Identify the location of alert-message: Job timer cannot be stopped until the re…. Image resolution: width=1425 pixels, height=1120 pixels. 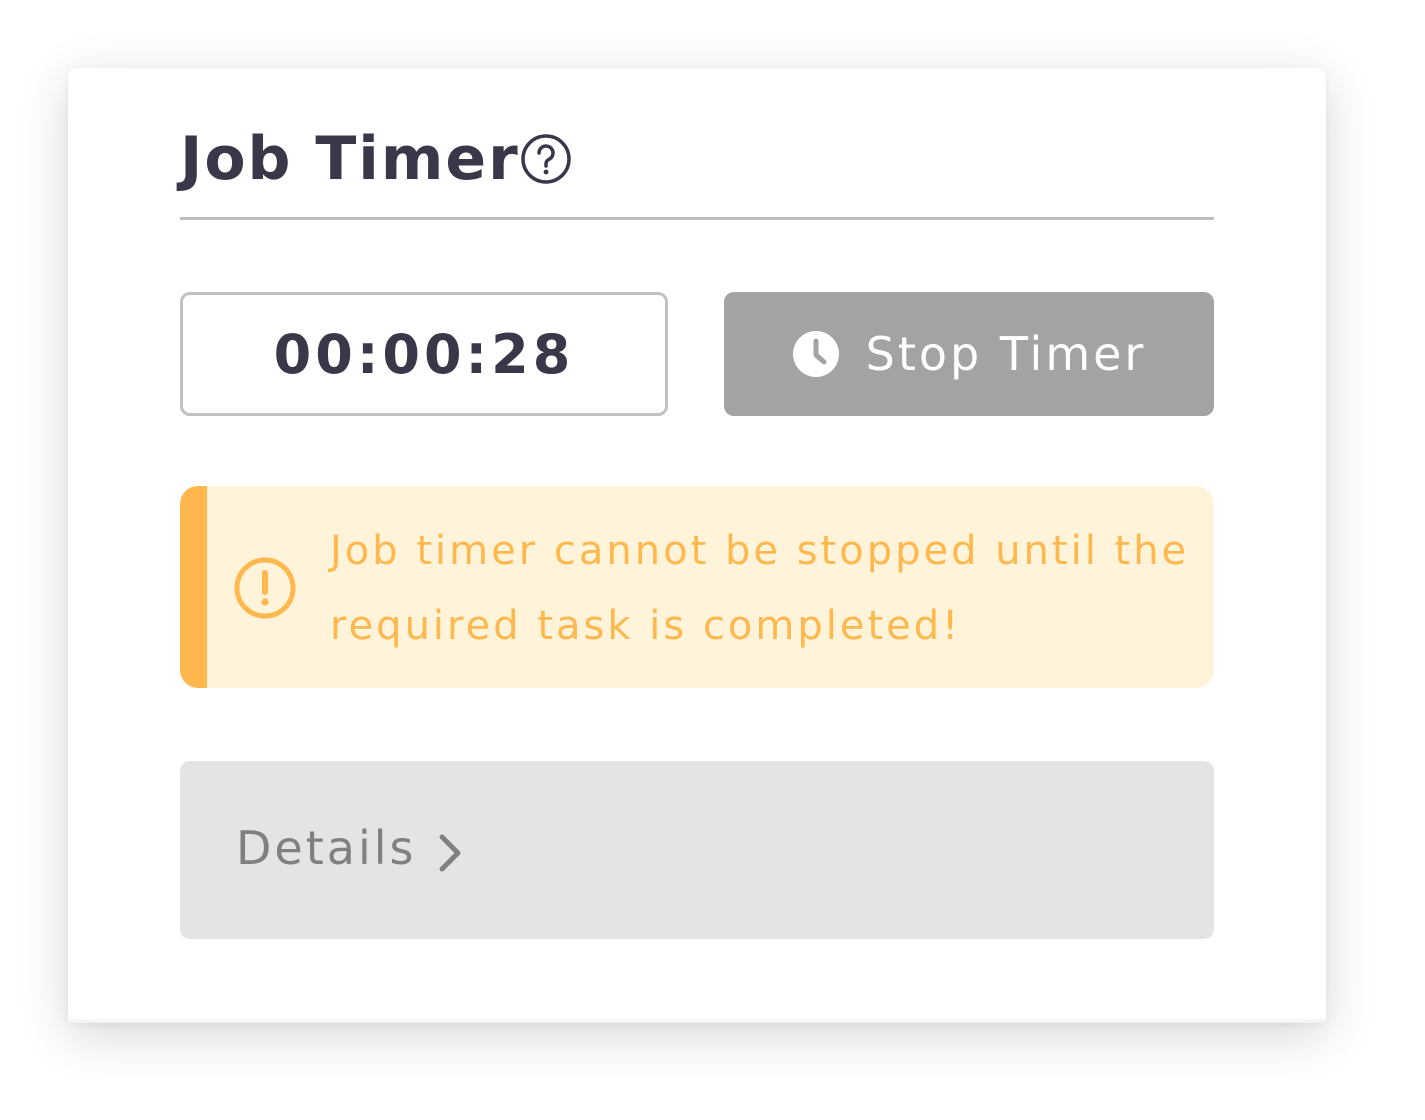
(760, 588).